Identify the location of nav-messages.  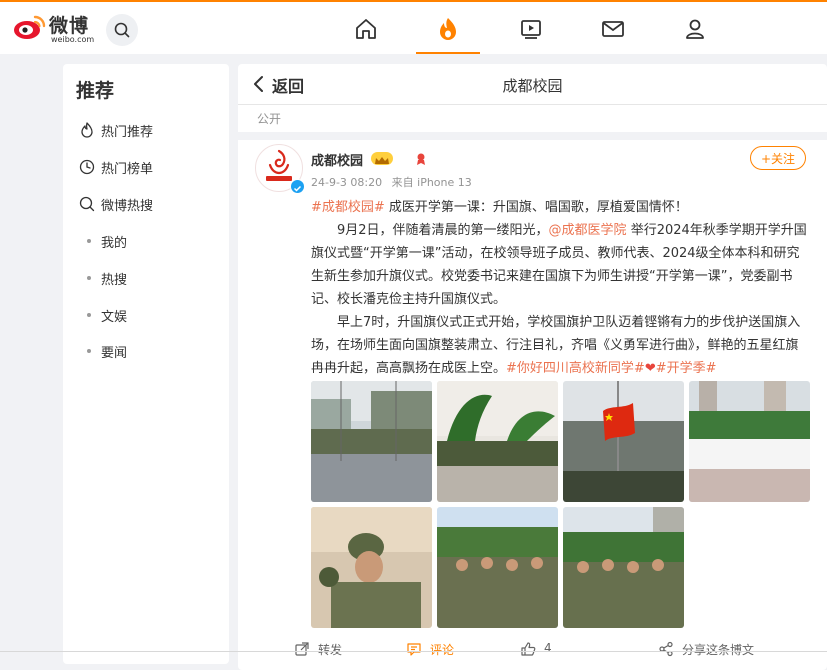
(613, 29).